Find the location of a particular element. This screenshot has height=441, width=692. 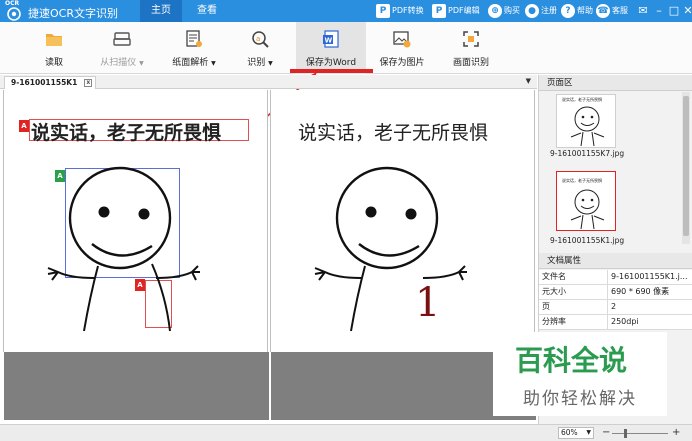

save-as-word-label: 保存为Word is located at coordinates (331, 63).